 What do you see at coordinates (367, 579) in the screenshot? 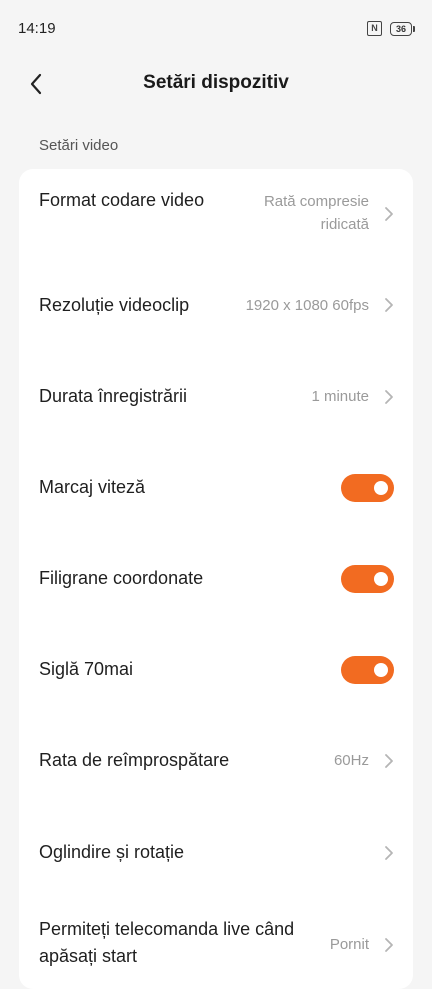
I see `coordinate-watermark-toggle` at bounding box center [367, 579].